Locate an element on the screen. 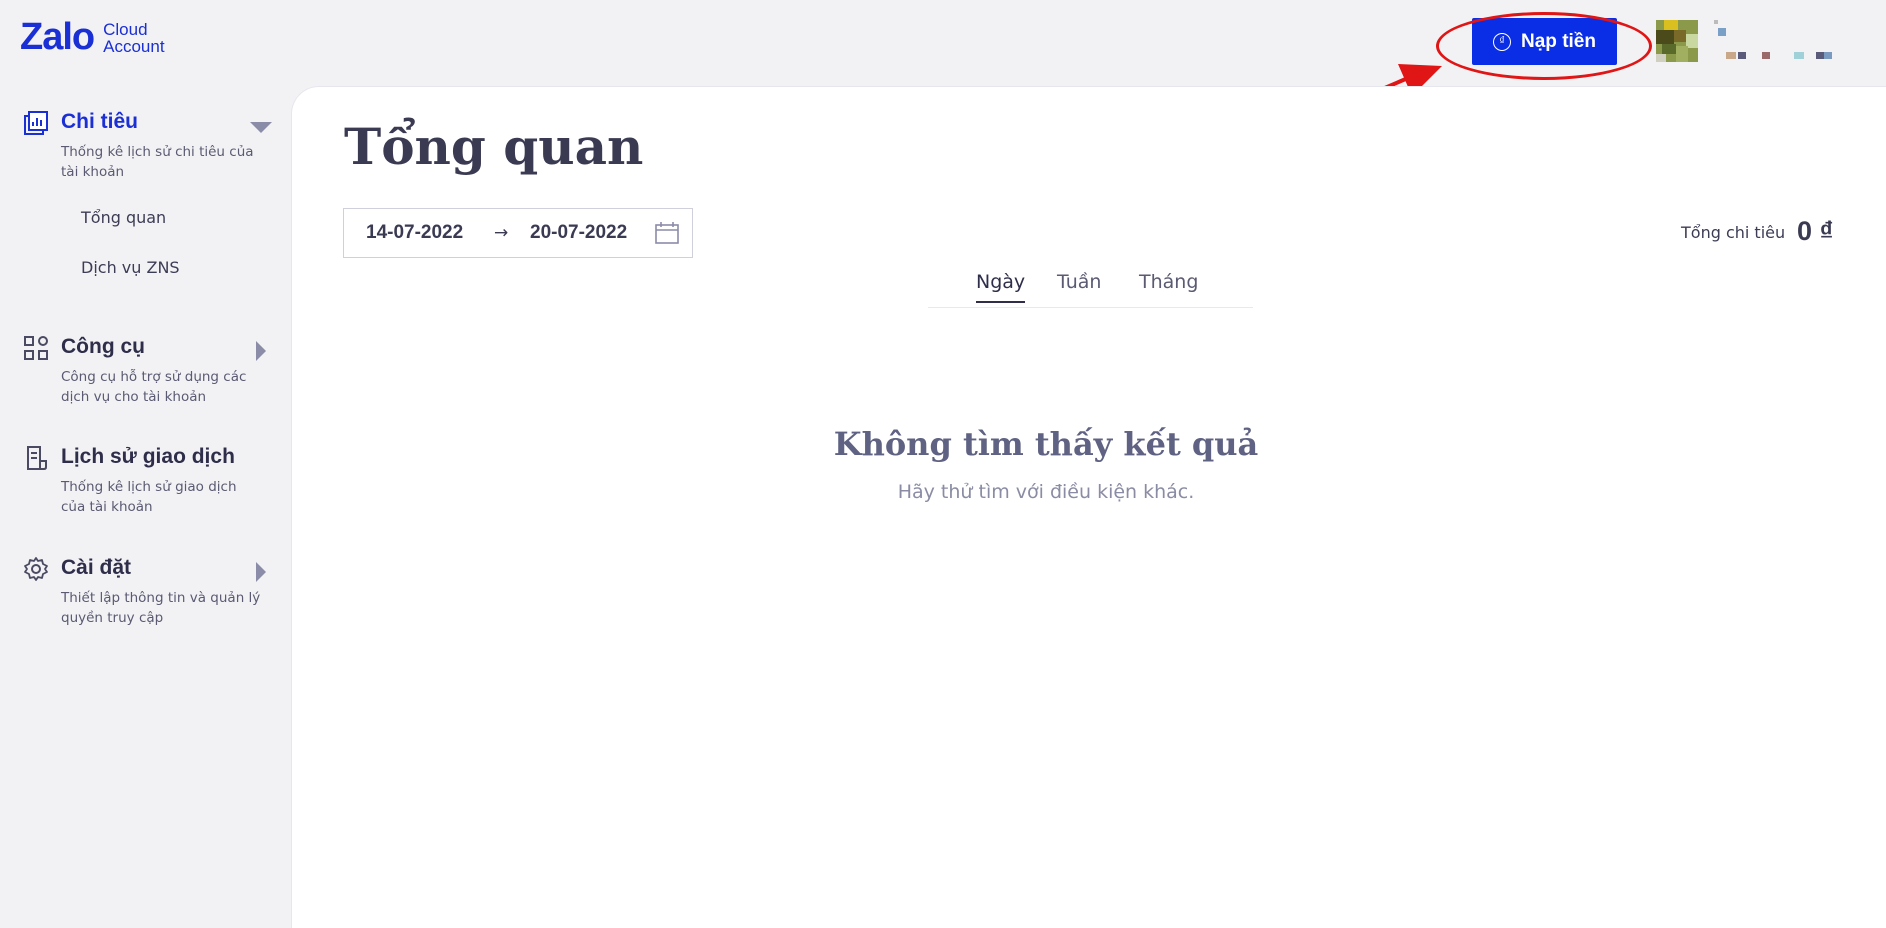 The image size is (1886, 928). date-start: 14-07-2022 is located at coordinates (414, 233).